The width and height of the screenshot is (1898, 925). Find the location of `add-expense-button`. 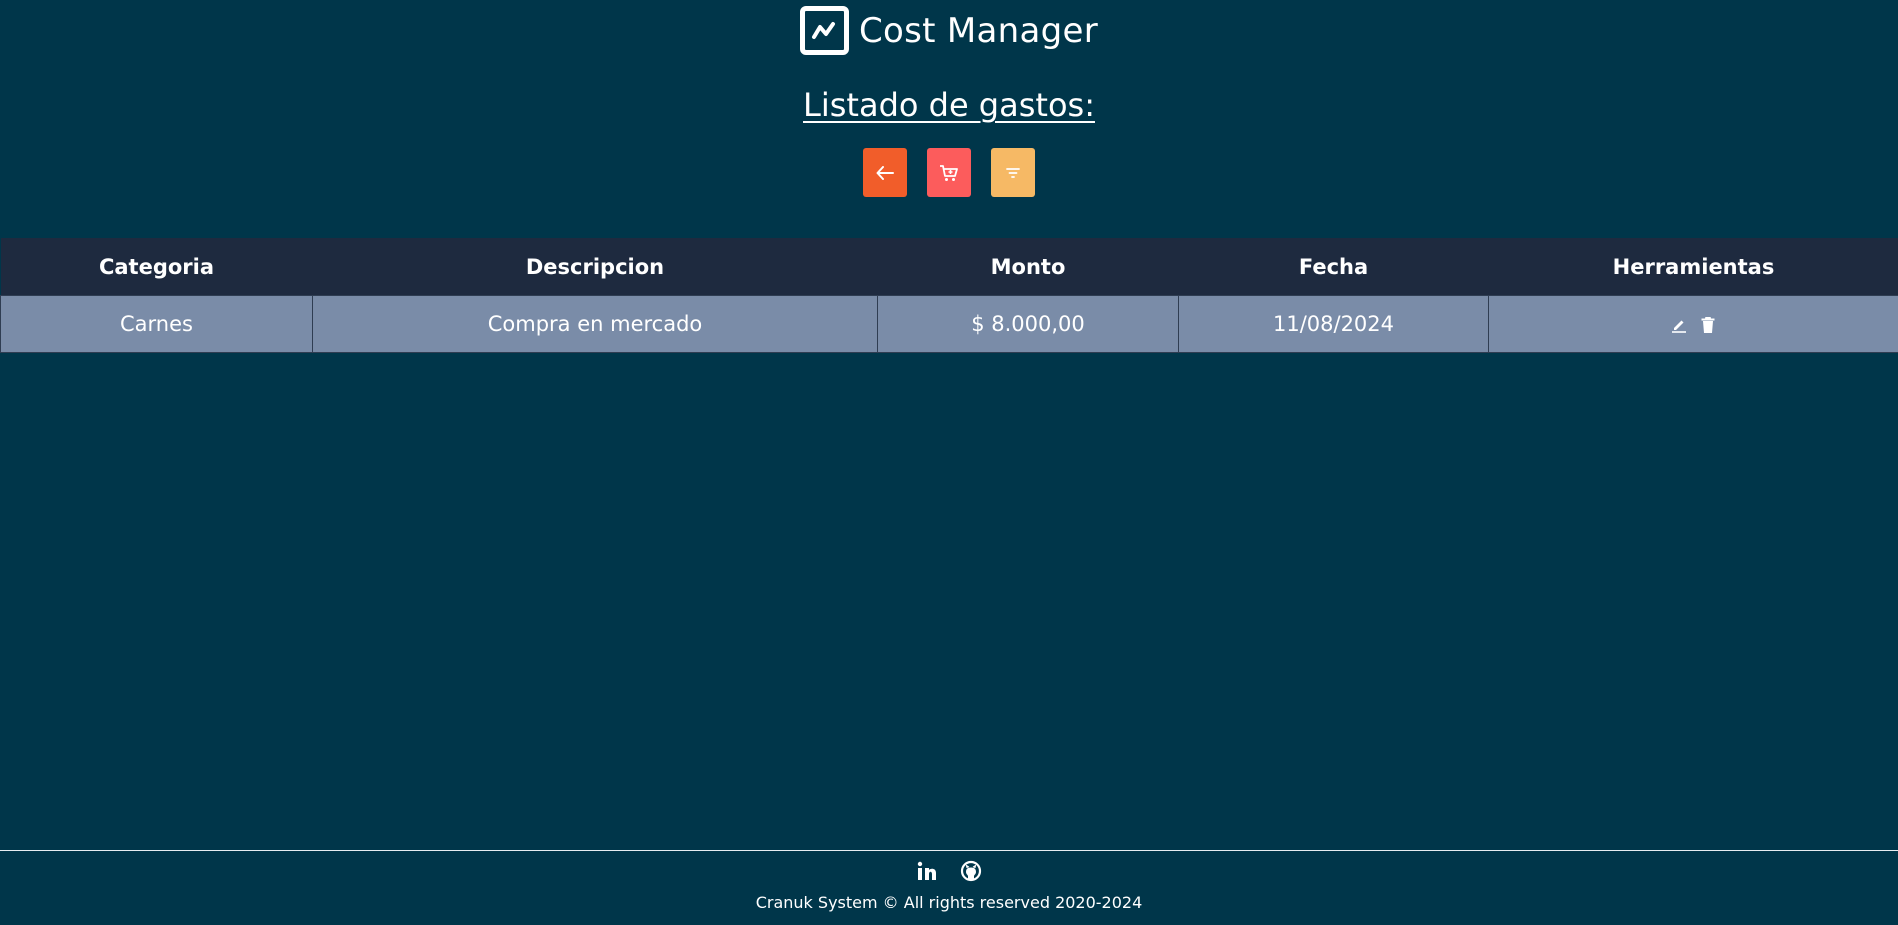

add-expense-button is located at coordinates (949, 172).